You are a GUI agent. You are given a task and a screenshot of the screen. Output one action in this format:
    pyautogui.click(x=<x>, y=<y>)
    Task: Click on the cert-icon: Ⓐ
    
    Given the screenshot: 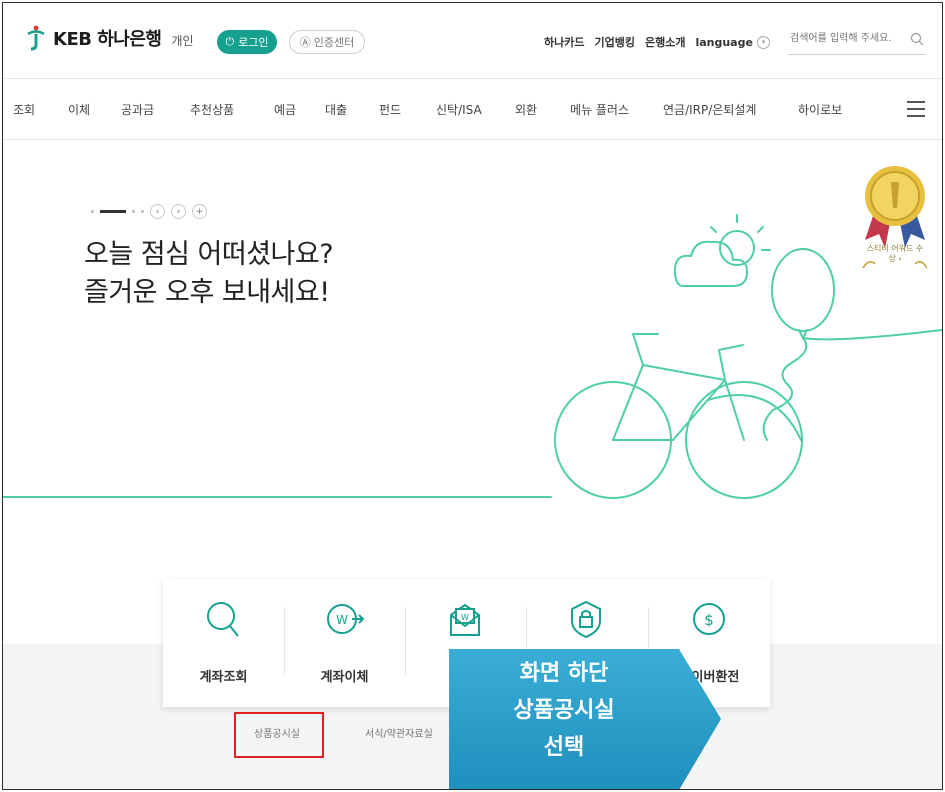 What is the action you would take?
    pyautogui.click(x=305, y=42)
    